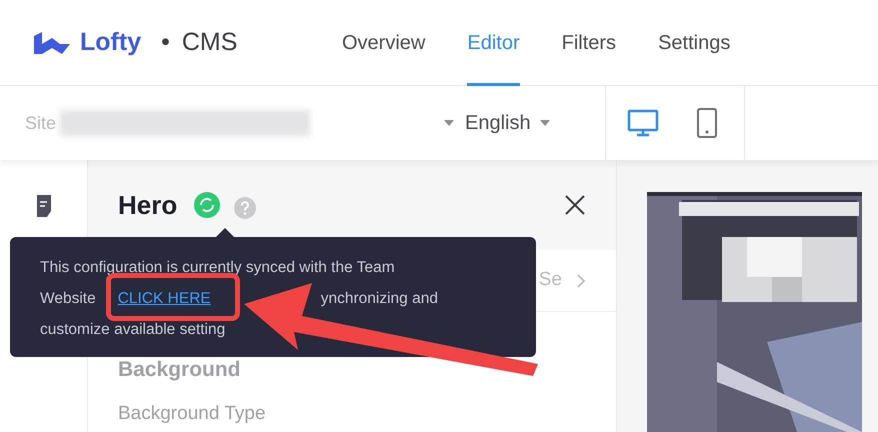 This screenshot has width=878, height=432. What do you see at coordinates (210, 42) in the screenshot?
I see `product-name: CMS` at bounding box center [210, 42].